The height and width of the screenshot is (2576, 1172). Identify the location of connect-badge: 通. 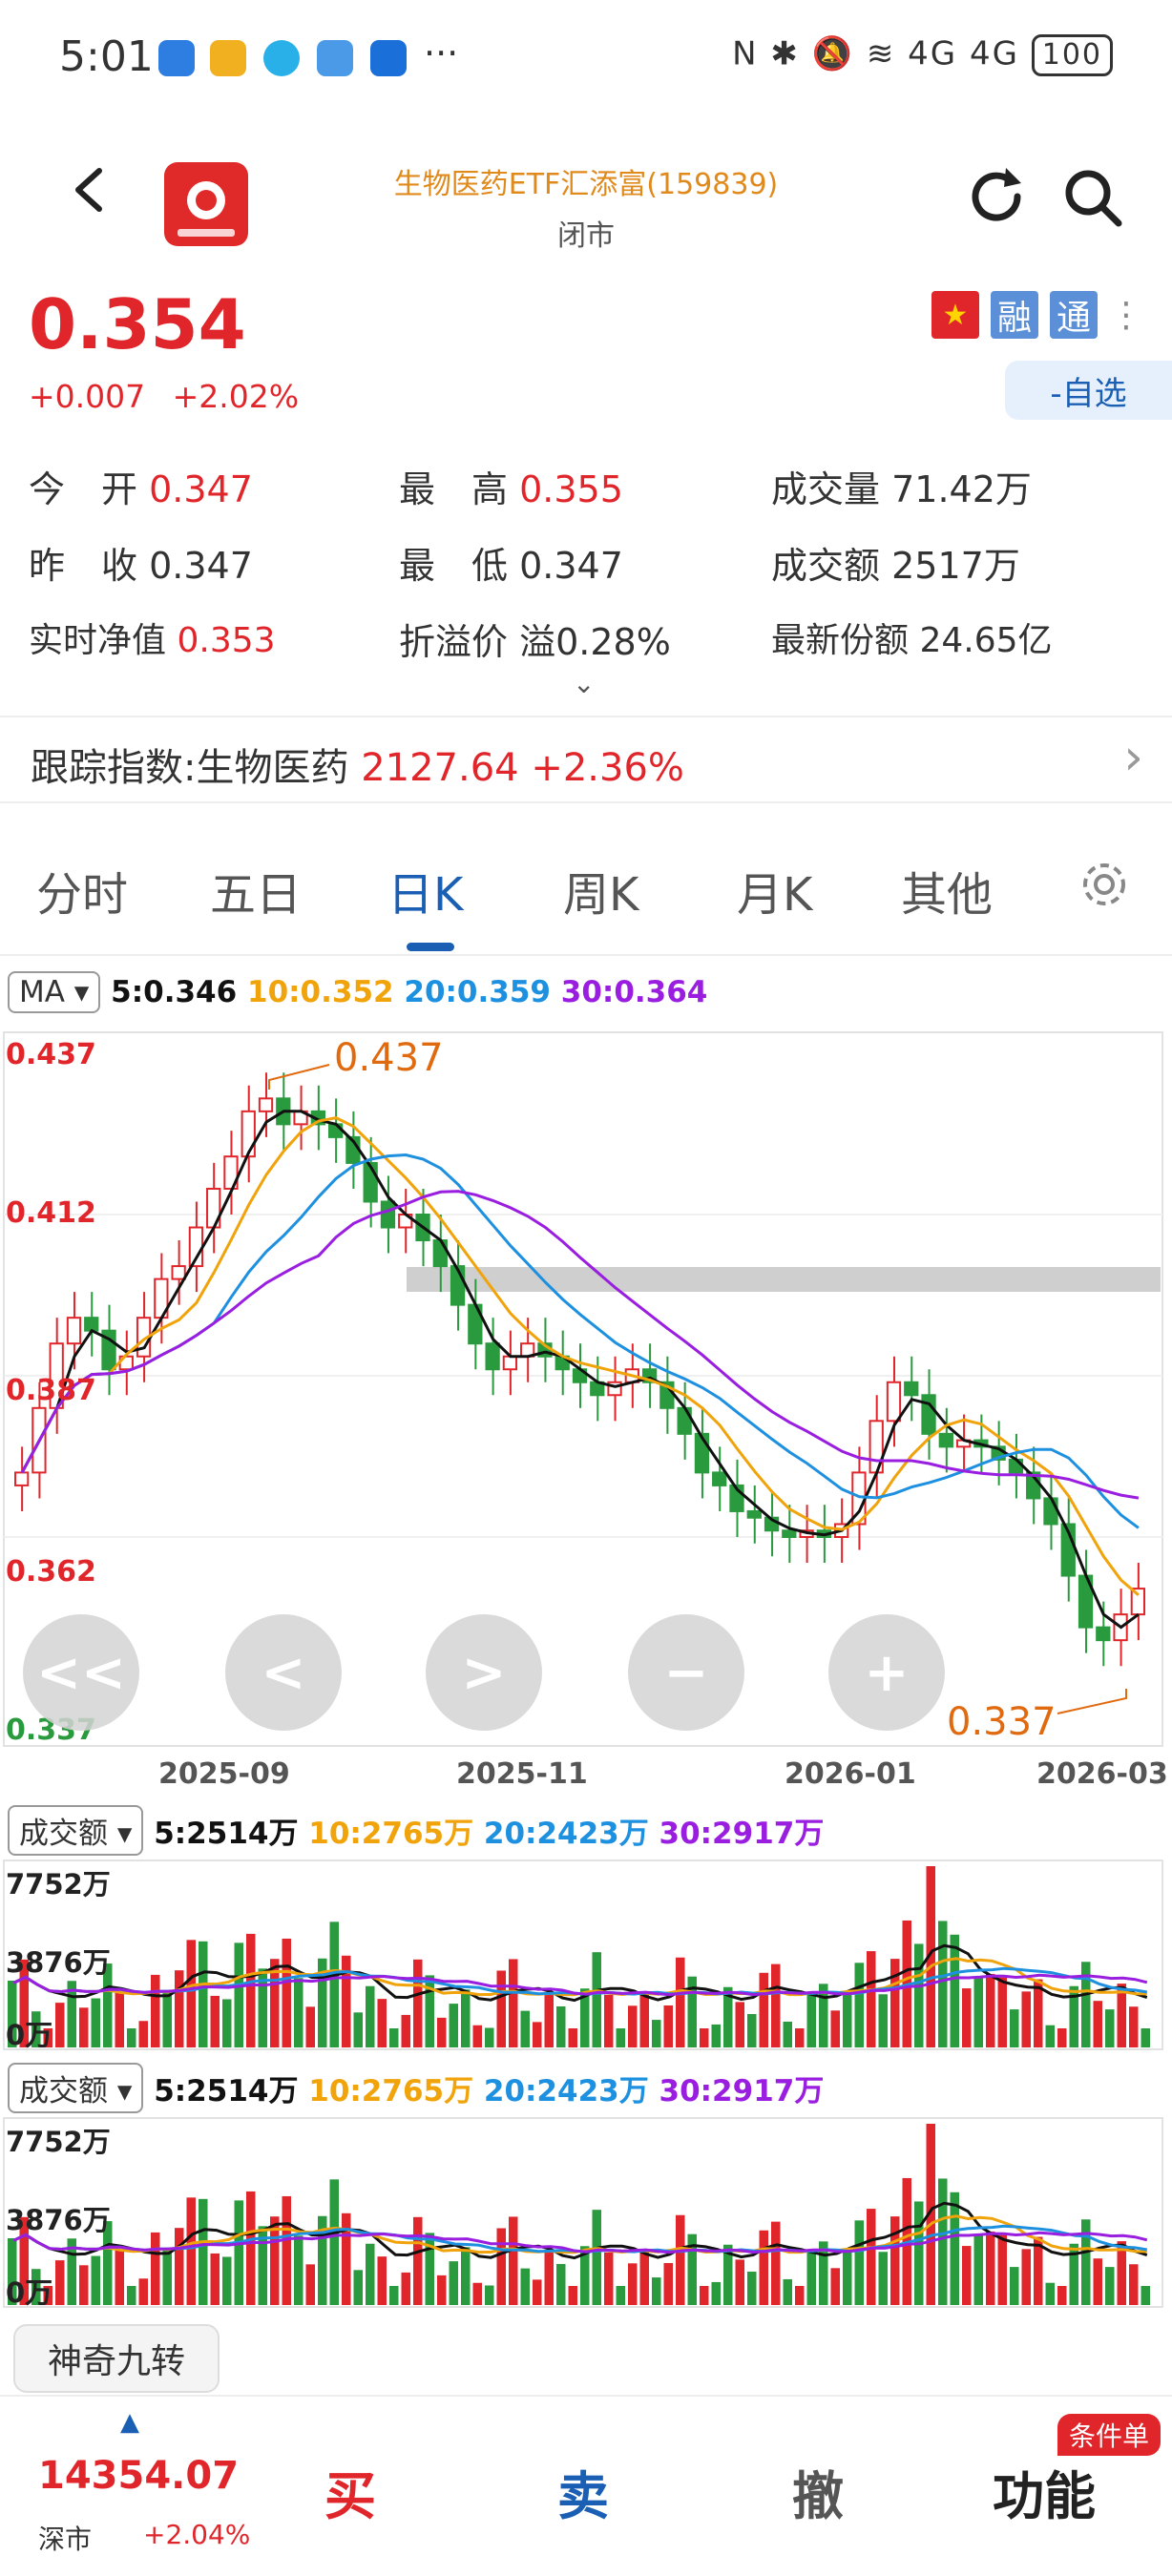
(1074, 315).